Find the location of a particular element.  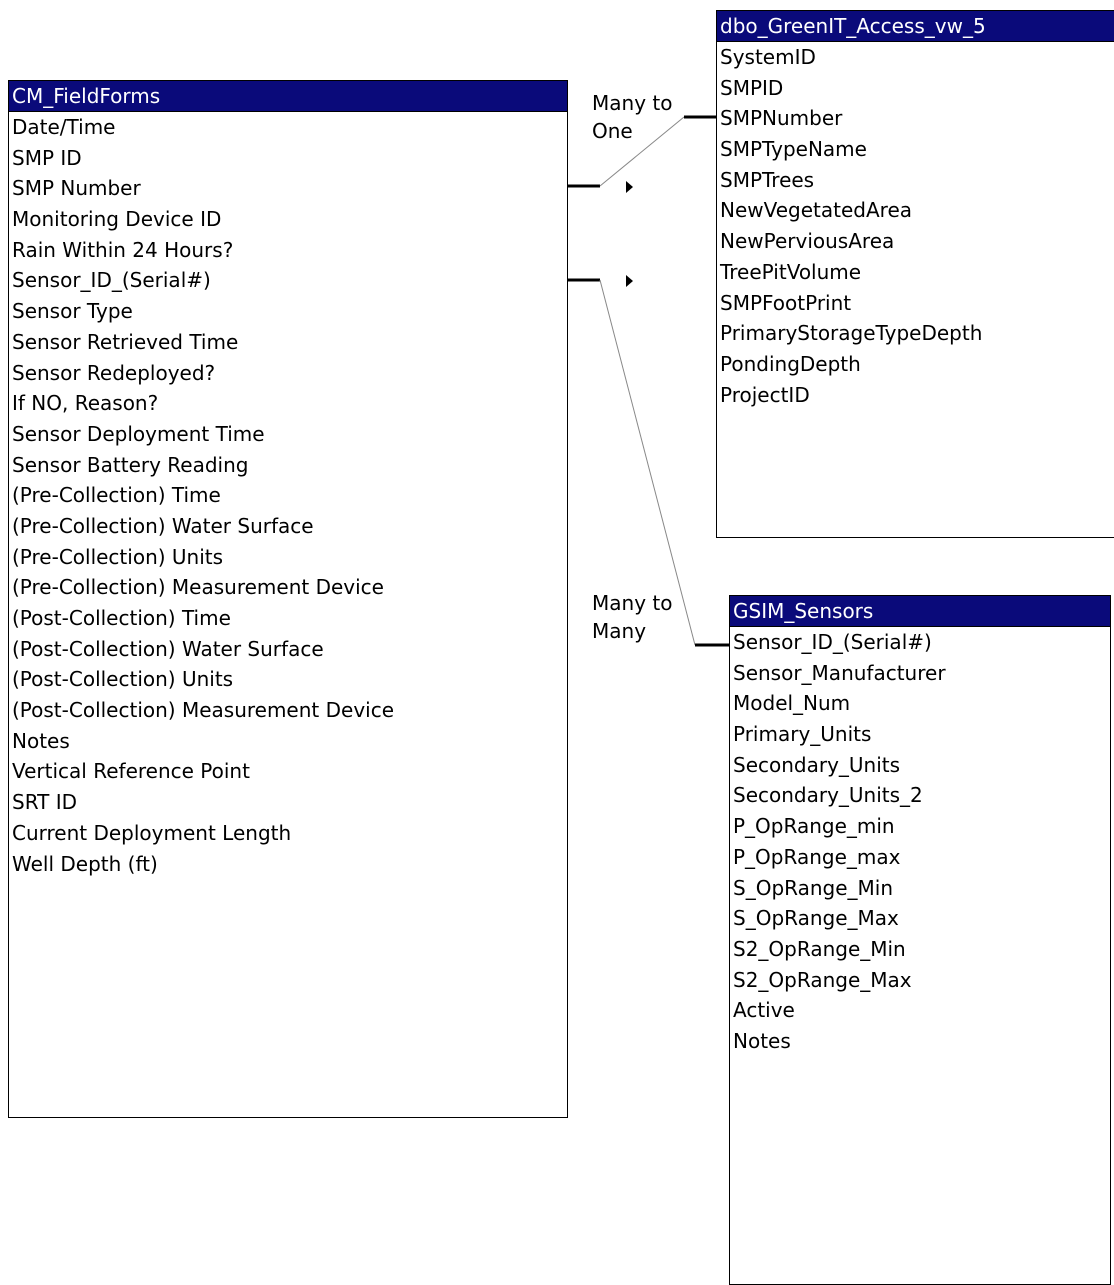

table-field: SMP Number is located at coordinates (288, 188).